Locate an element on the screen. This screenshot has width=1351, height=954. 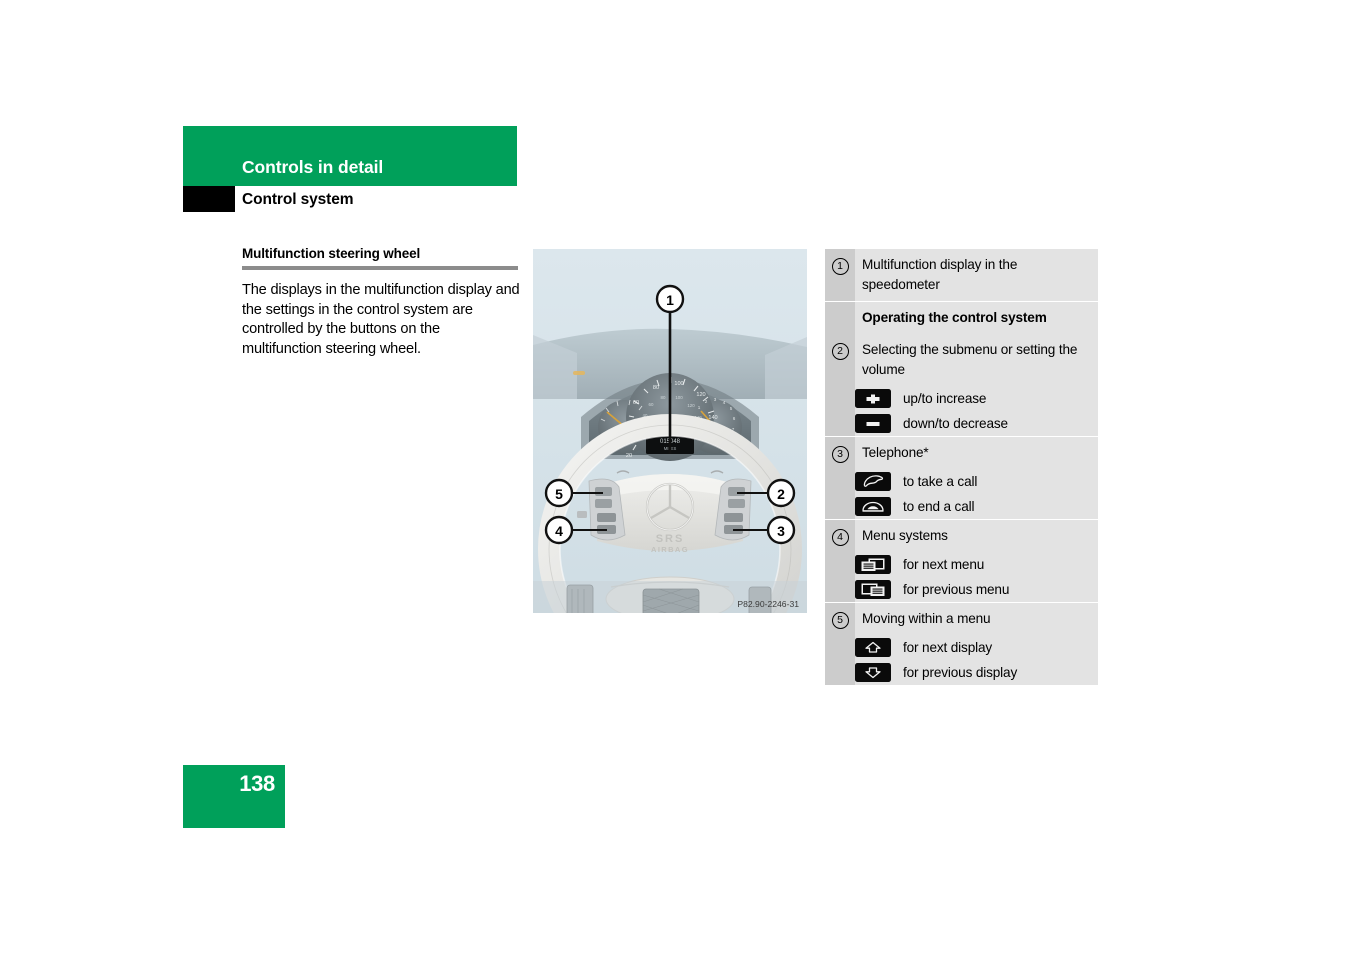
legend-callout-number: 3 is located at coordinates (840, 450).